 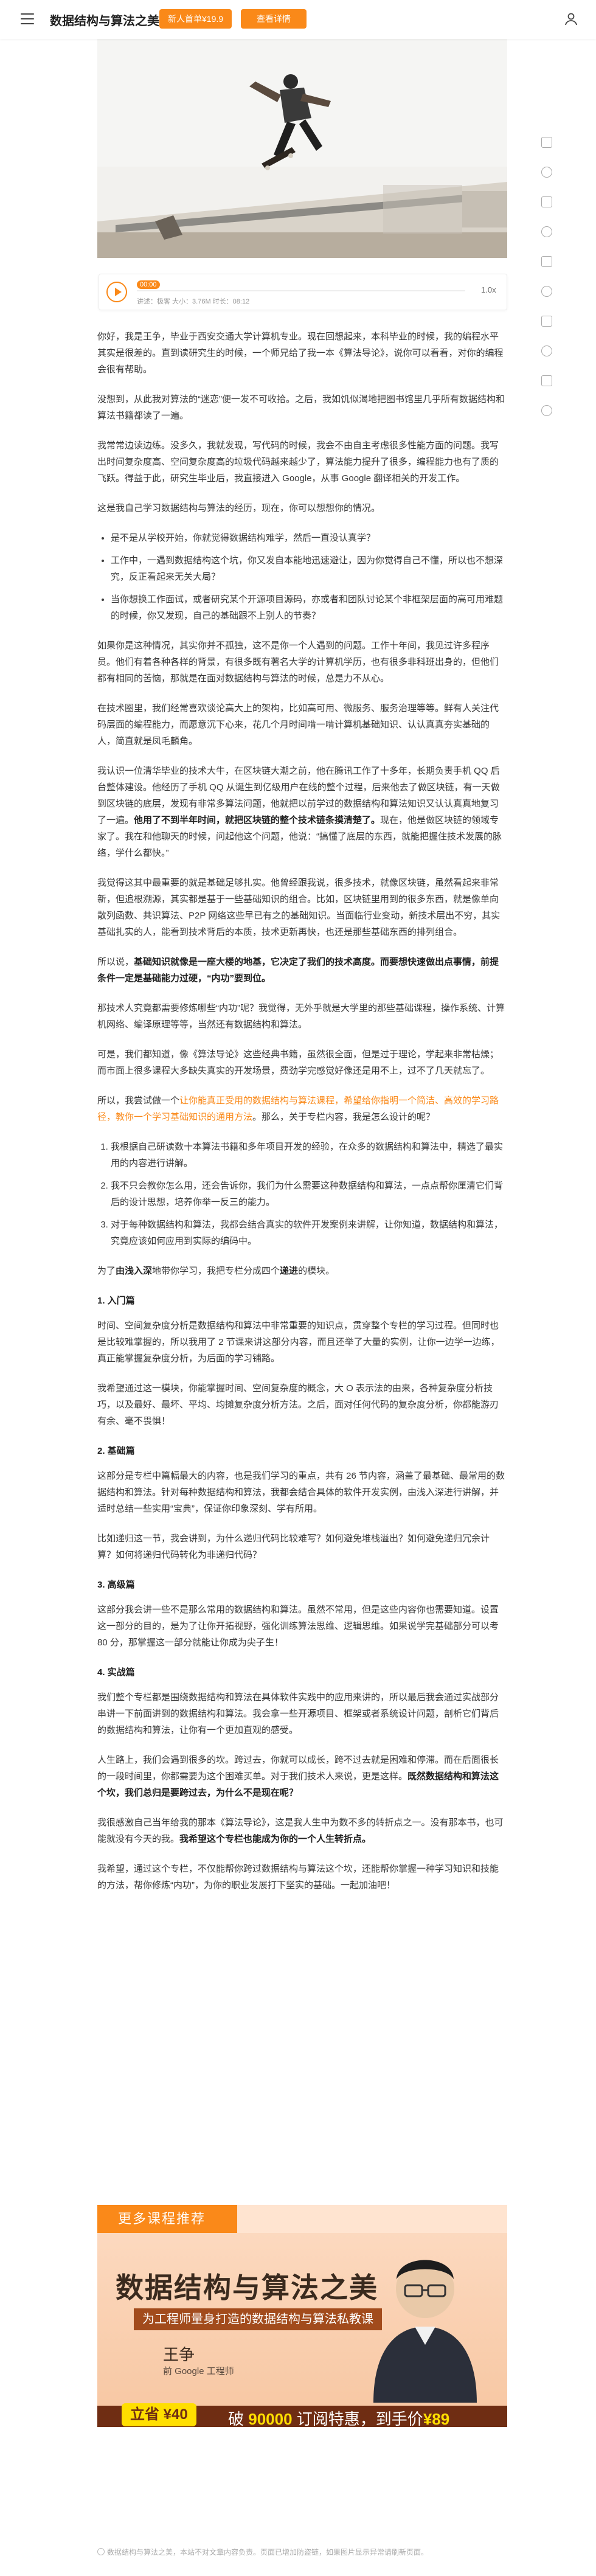 What do you see at coordinates (302, 148) in the screenshot?
I see `hero-image` at bounding box center [302, 148].